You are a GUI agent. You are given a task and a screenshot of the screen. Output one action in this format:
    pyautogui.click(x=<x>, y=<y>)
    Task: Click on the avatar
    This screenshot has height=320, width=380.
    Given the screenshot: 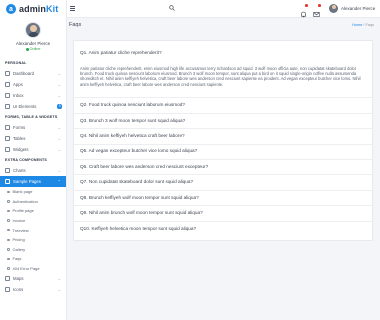 What is the action you would take?
    pyautogui.click(x=33, y=30)
    